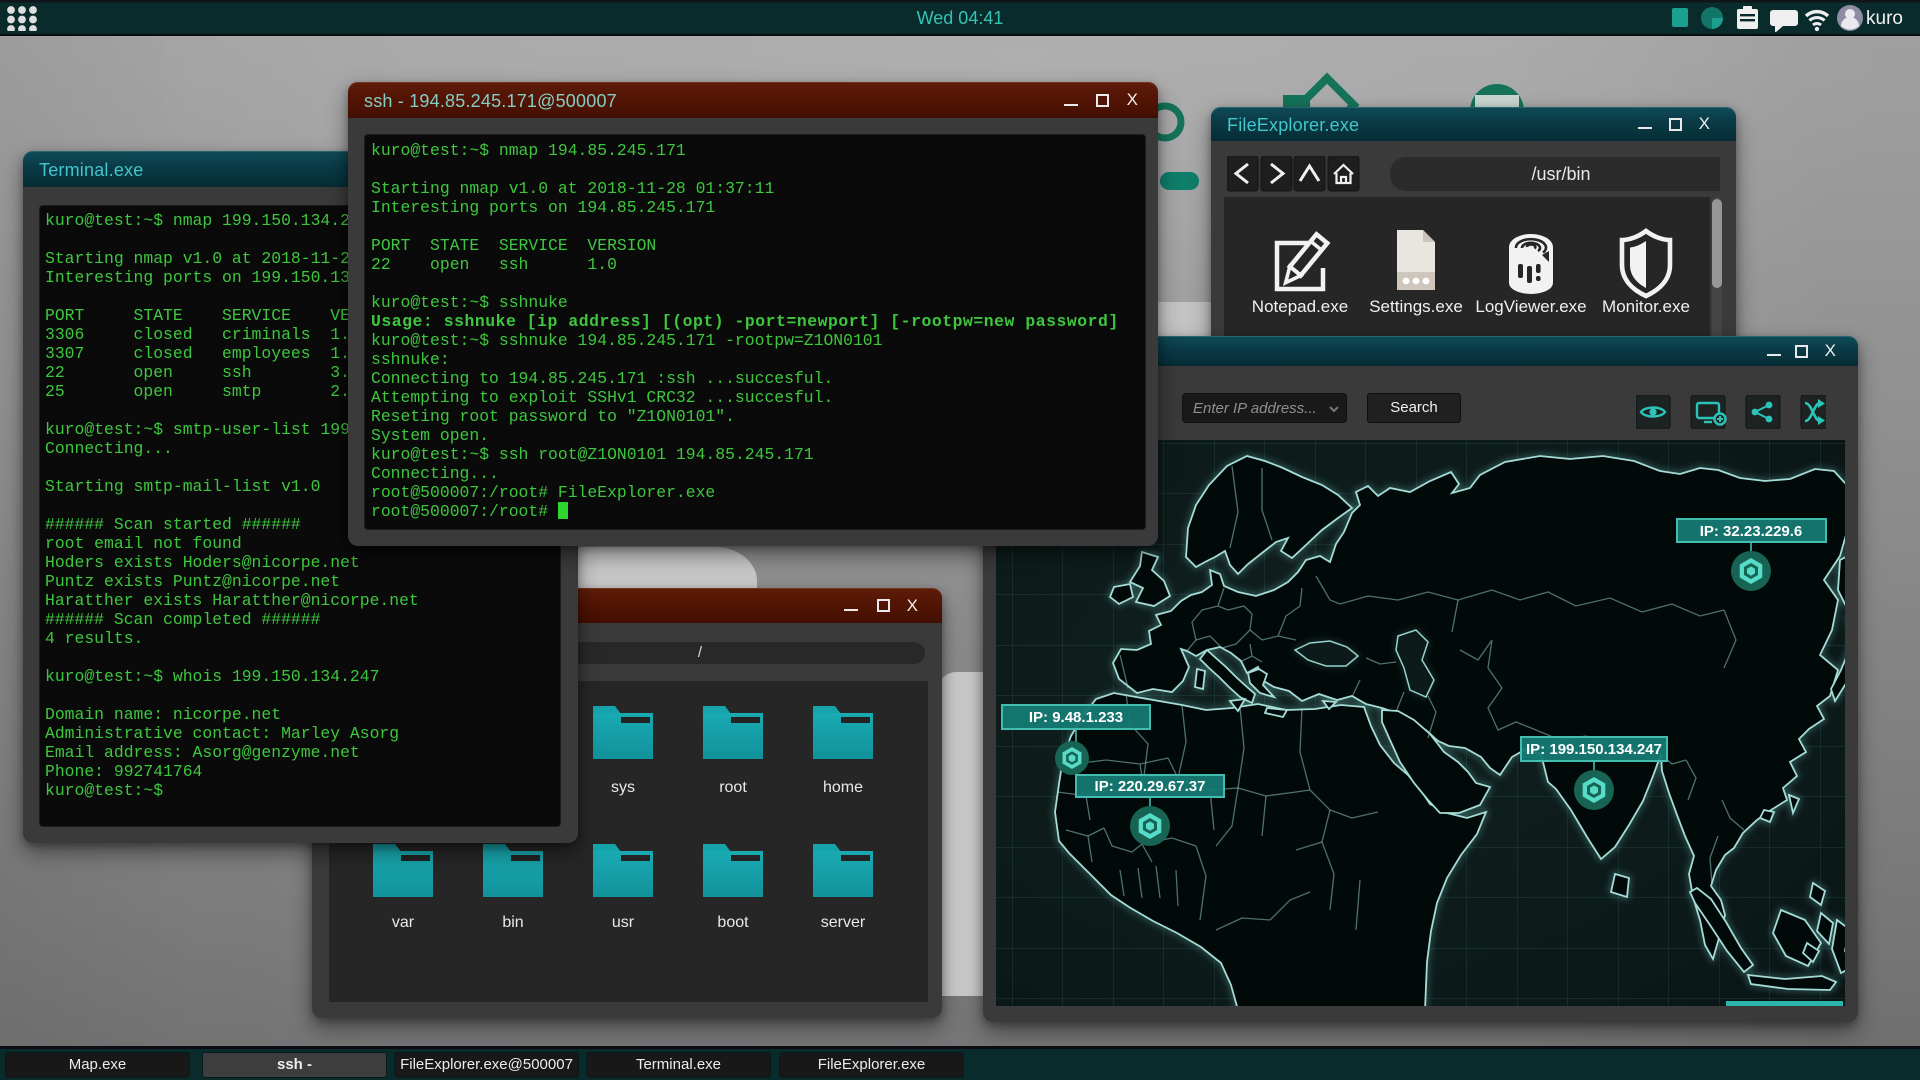 The width and height of the screenshot is (1920, 1080). What do you see at coordinates (1300, 306) in the screenshot?
I see `svg-text: Notepad.exe` at bounding box center [1300, 306].